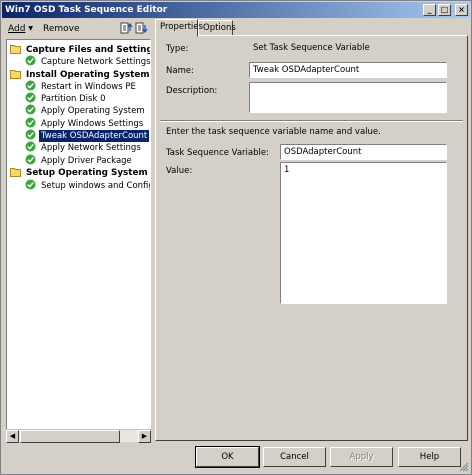 The height and width of the screenshot is (475, 472). What do you see at coordinates (177, 49) in the screenshot?
I see `type-label: Type:` at bounding box center [177, 49].